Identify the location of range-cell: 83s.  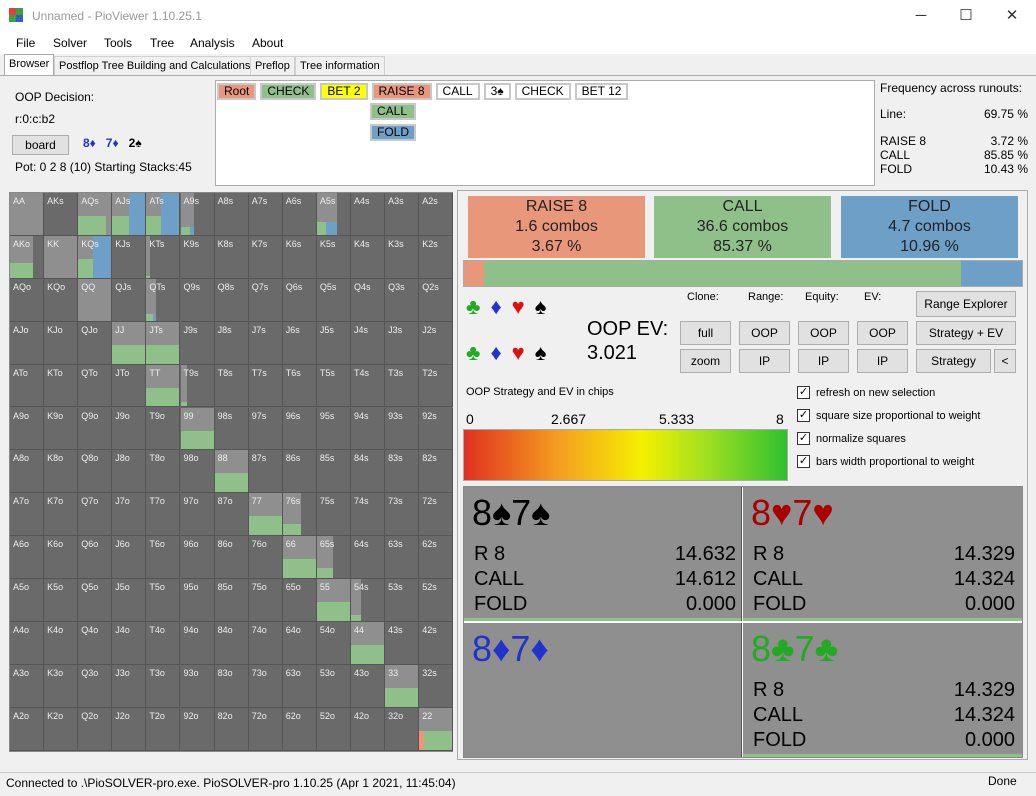
(402, 472).